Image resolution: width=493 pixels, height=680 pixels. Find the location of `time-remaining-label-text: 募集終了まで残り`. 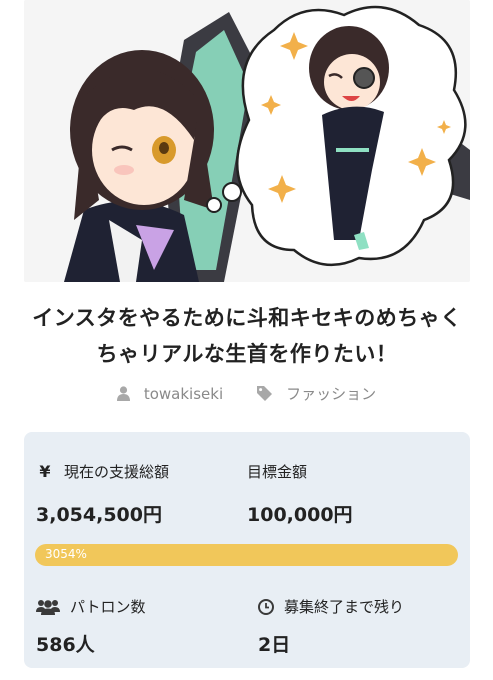

time-remaining-label-text: 募集終了まで残り is located at coordinates (344, 607).